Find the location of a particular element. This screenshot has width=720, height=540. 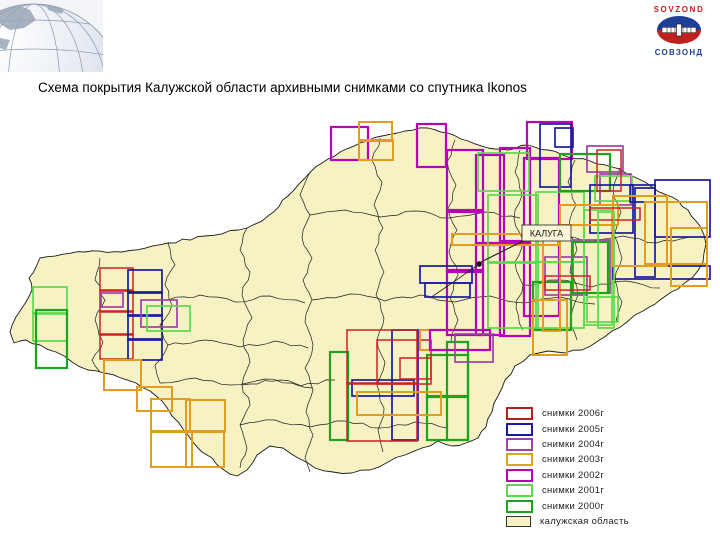

legend-item: снимки 2002г is located at coordinates (567, 475).